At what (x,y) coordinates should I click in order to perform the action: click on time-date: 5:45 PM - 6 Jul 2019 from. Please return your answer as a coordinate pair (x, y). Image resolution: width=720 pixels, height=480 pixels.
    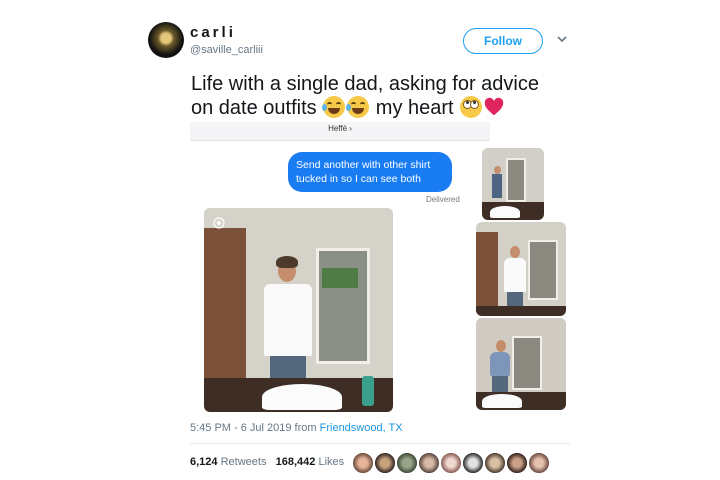
    Looking at the image, I should click on (255, 428).